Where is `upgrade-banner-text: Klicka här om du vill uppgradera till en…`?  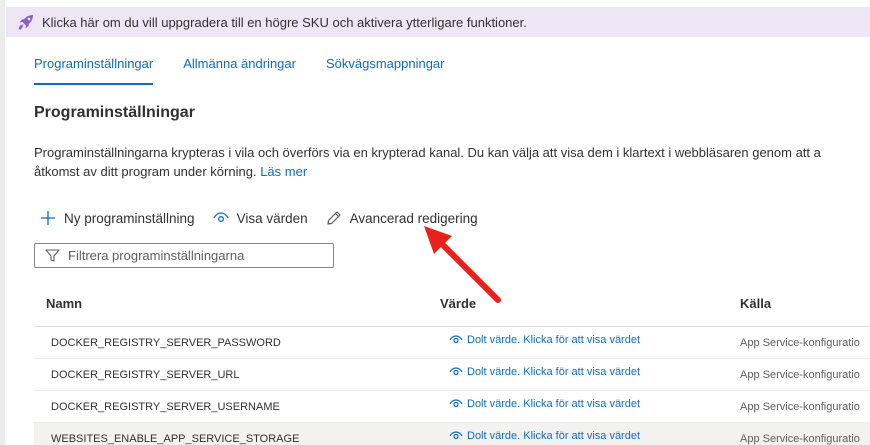
upgrade-banner-text: Klicka här om du vill uppgradera till en… is located at coordinates (284, 22).